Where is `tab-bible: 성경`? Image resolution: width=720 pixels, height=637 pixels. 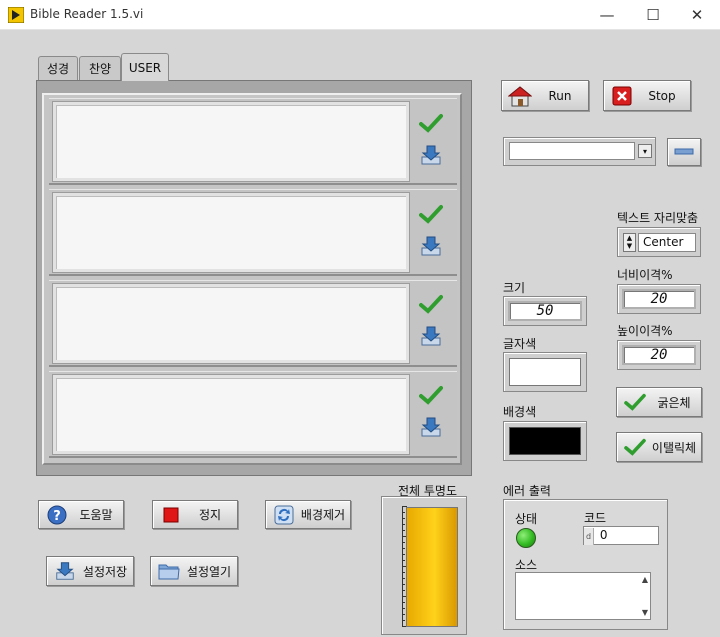 tab-bible: 성경 is located at coordinates (58, 68).